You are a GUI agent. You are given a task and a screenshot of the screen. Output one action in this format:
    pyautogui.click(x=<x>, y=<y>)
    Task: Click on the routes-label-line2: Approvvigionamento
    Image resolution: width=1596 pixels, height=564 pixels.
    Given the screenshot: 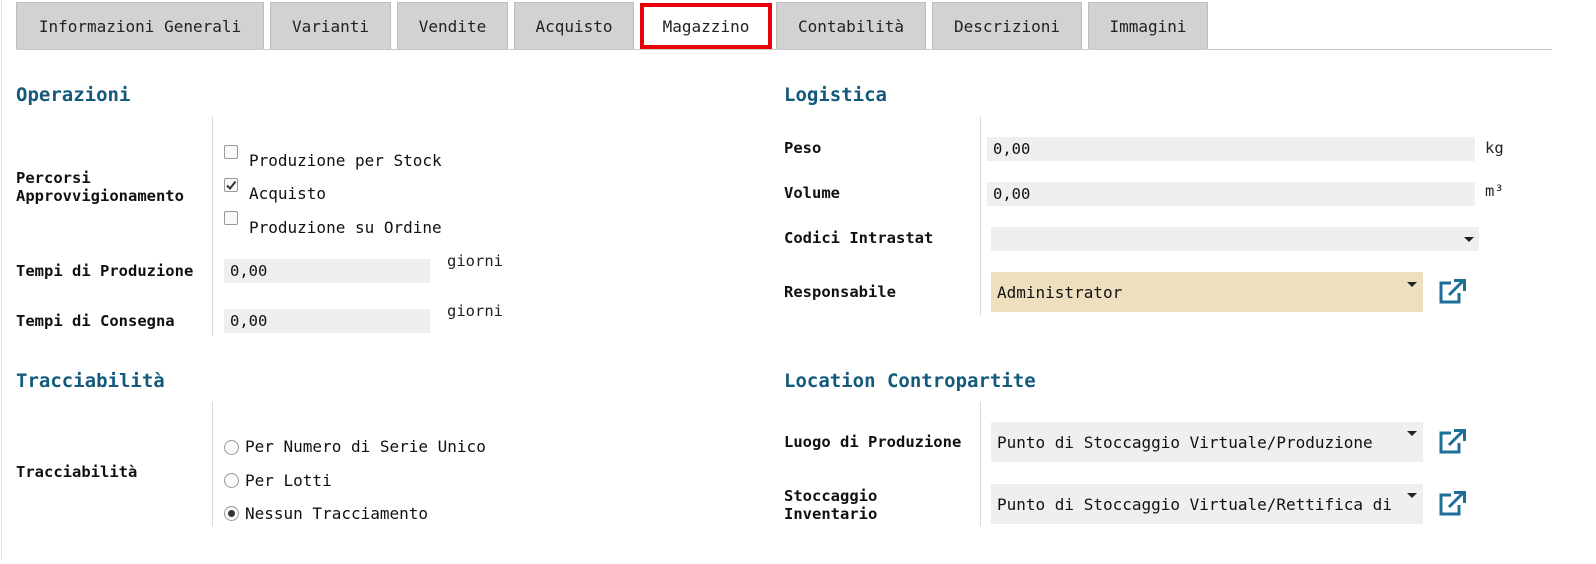 What is the action you would take?
    pyautogui.click(x=100, y=196)
    